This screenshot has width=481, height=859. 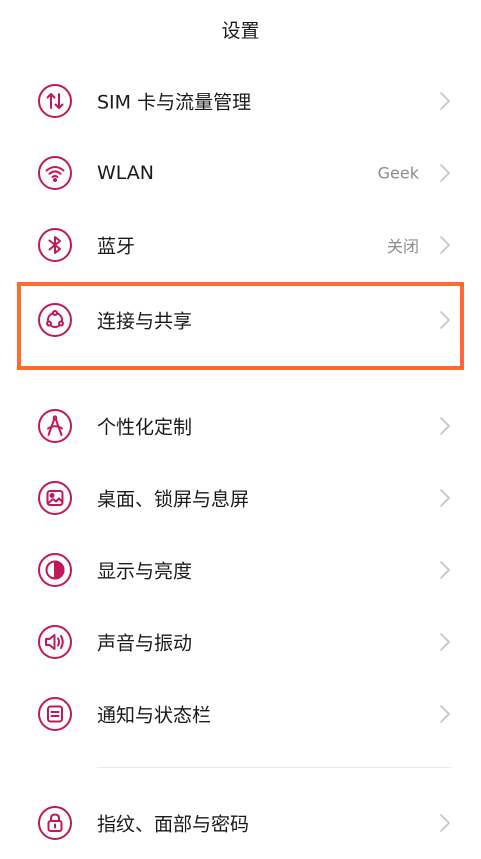 I want to click on settings-item-security: 指纹、面部与密码, so click(x=240, y=823).